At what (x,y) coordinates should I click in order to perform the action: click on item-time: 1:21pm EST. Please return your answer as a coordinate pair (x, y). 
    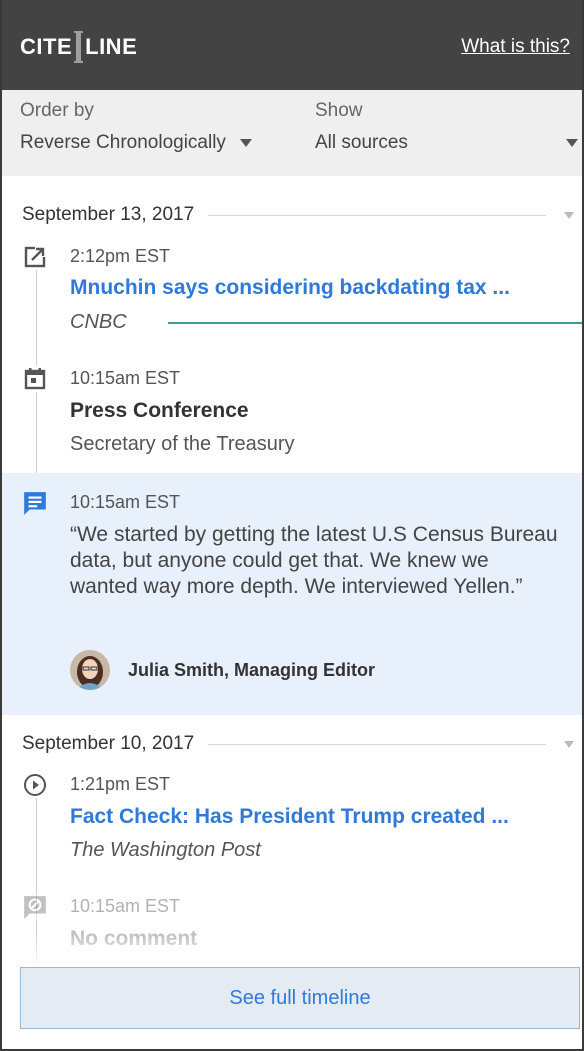
    Looking at the image, I should click on (120, 784).